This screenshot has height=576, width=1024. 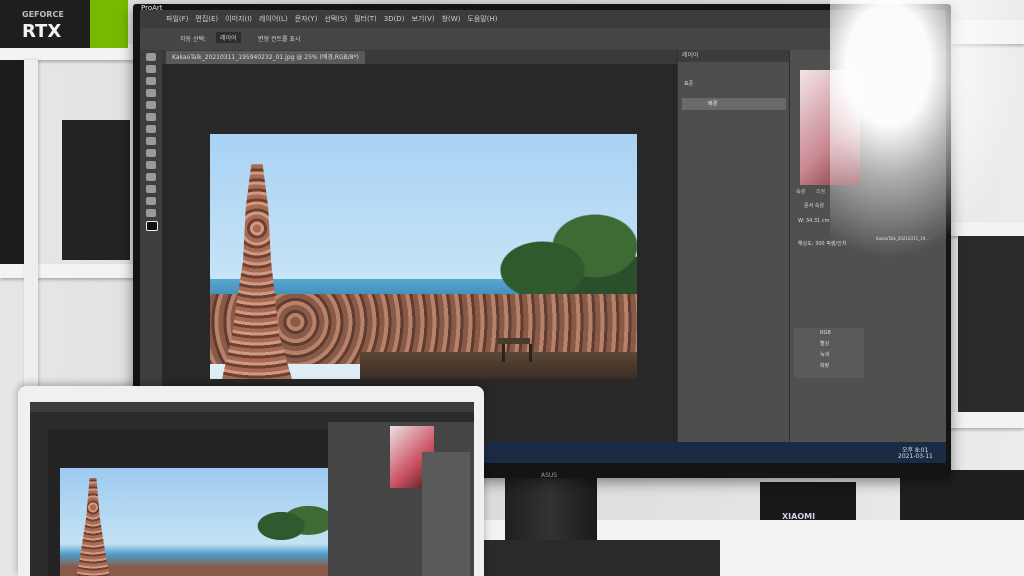 I want to click on width-value: W: 34.31 cm, so click(x=814, y=221).